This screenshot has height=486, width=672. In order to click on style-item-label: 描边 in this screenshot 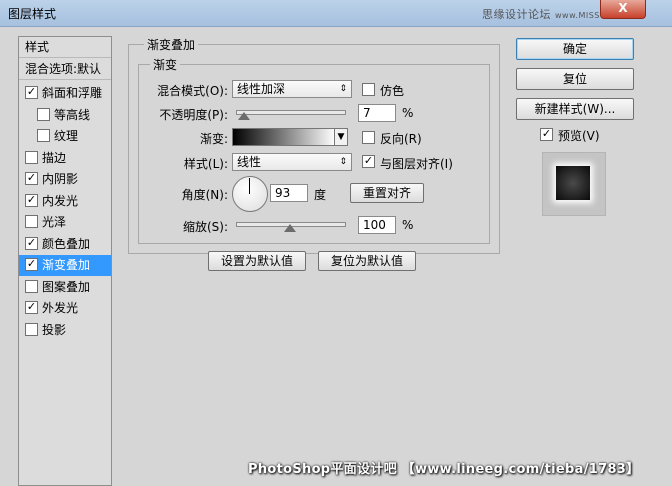, I will do `click(54, 157)`.